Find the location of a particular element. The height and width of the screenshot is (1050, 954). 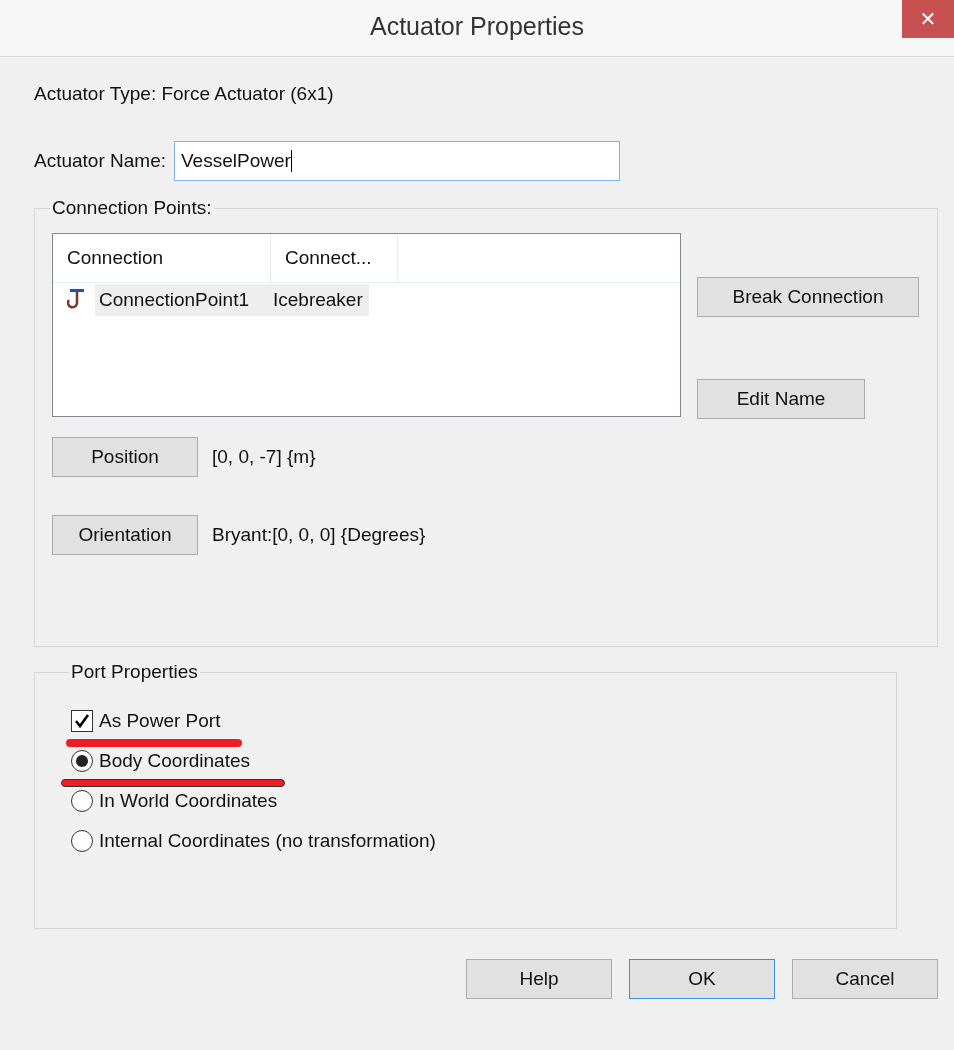

orientation-value: Bryant:[0, 0, 0] {Degrees} is located at coordinates (319, 535).